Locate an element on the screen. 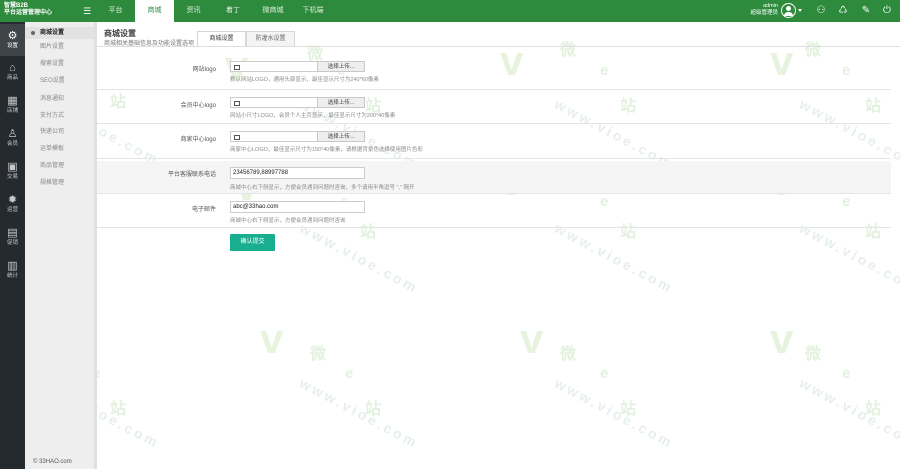 The image size is (900, 469). submit-button: 确认提交 is located at coordinates (252, 242).